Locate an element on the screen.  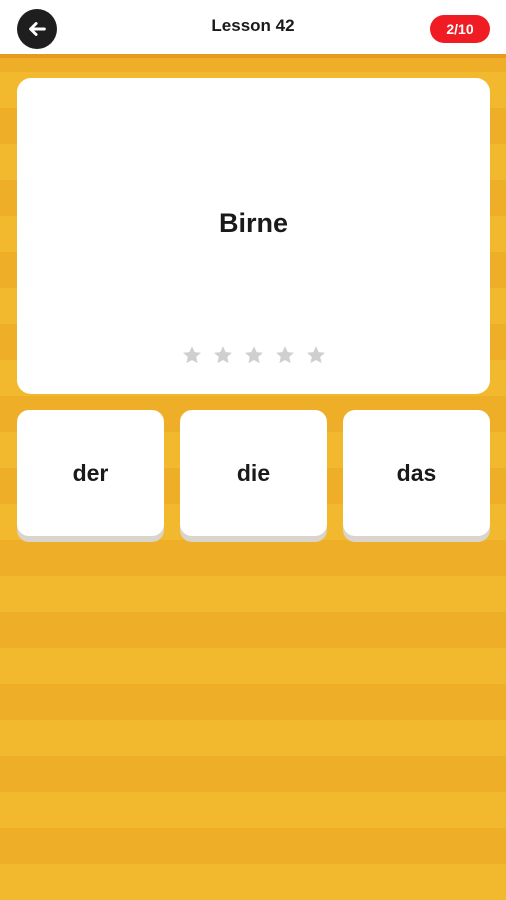
answer-die-button: die is located at coordinates (253, 473).